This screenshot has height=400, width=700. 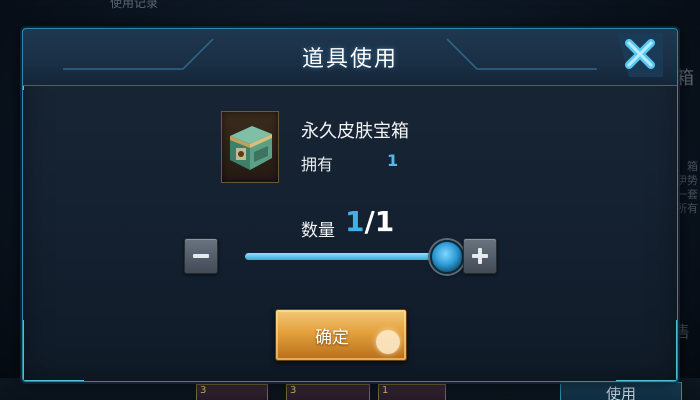 What do you see at coordinates (355, 221) in the screenshot?
I see `quantity-current: 1` at bounding box center [355, 221].